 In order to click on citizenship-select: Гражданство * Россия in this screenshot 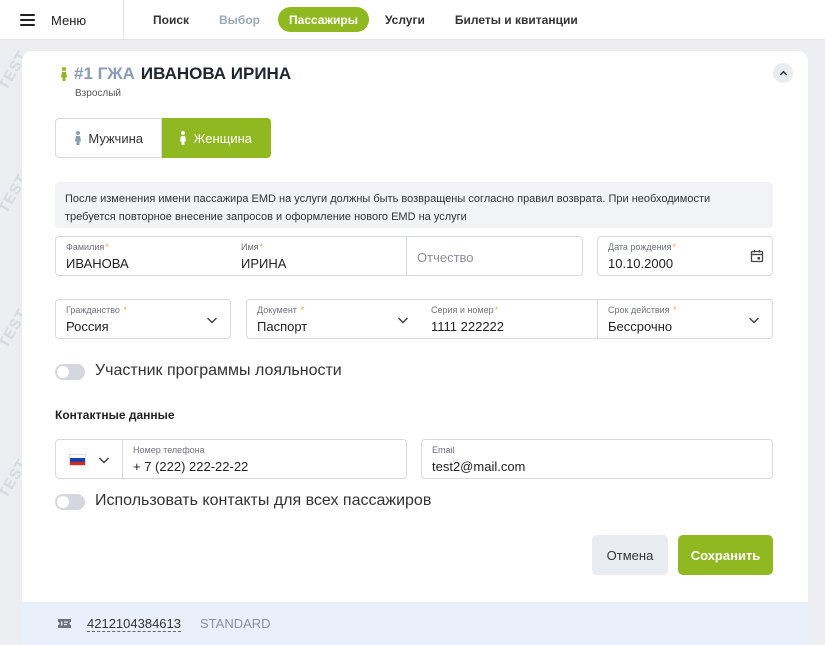, I will do `click(143, 319)`.